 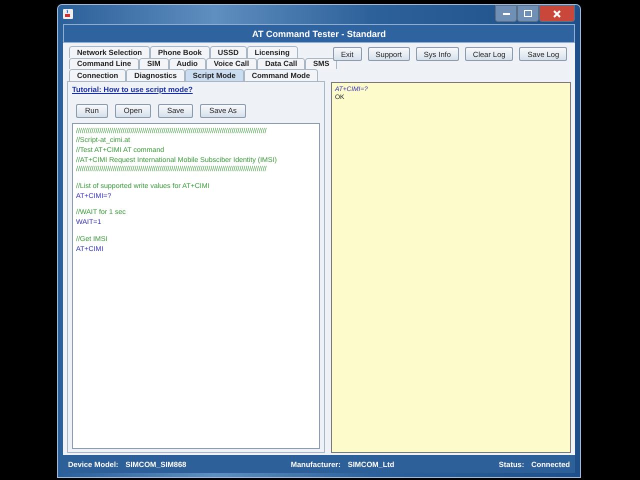 What do you see at coordinates (319, 33) in the screenshot?
I see `window-title: AT Command Tester - Standard` at bounding box center [319, 33].